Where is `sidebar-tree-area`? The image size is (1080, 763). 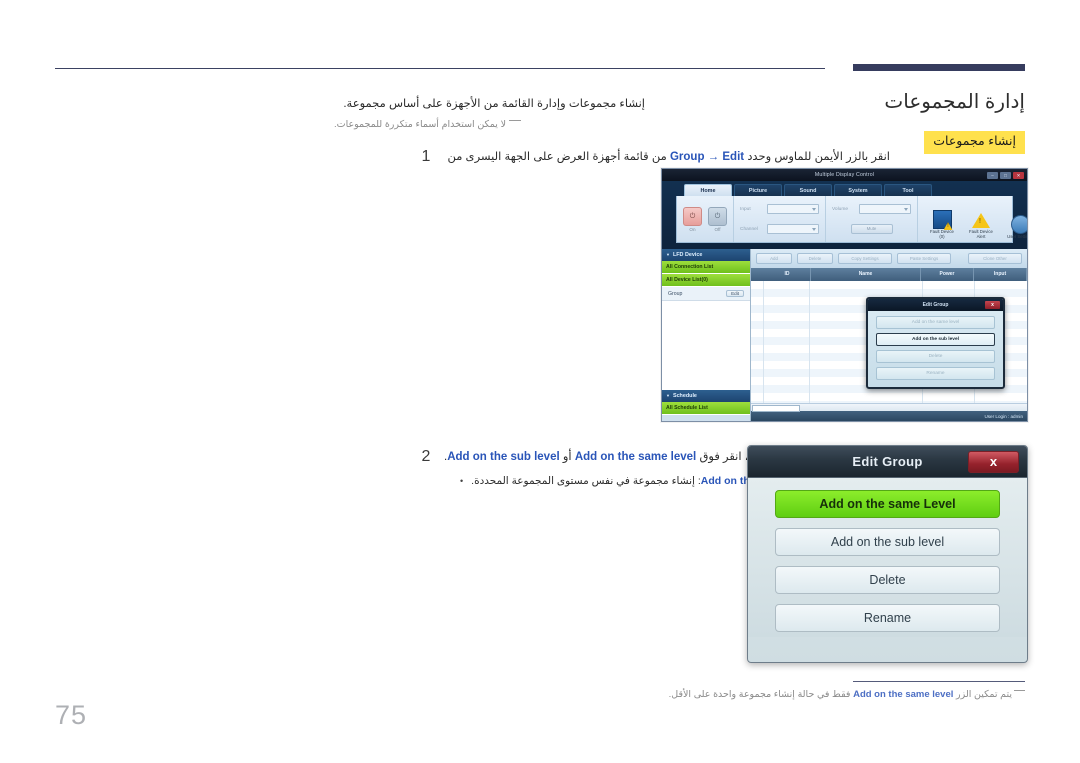 sidebar-tree-area is located at coordinates (706, 345).